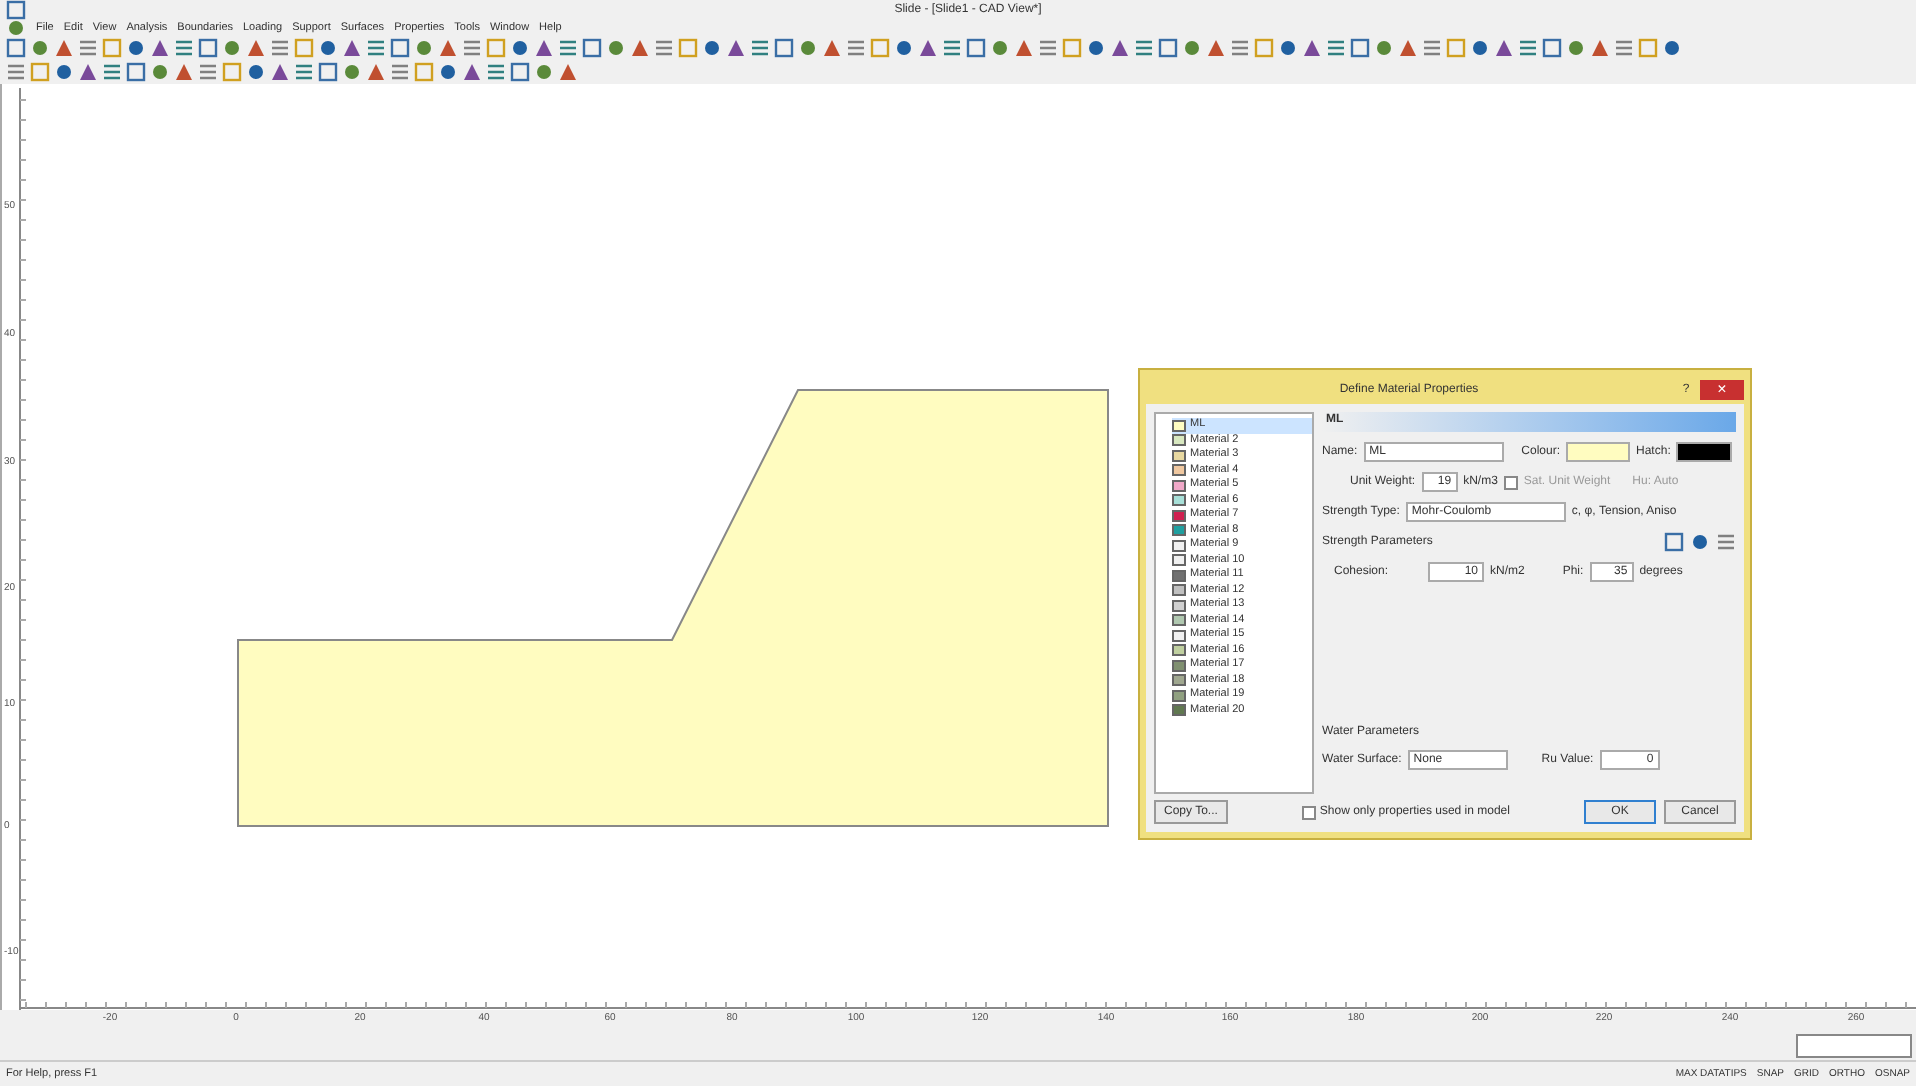 The height and width of the screenshot is (1086, 1916). Describe the element at coordinates (1598, 452) in the screenshot. I see `colour-picker` at that location.